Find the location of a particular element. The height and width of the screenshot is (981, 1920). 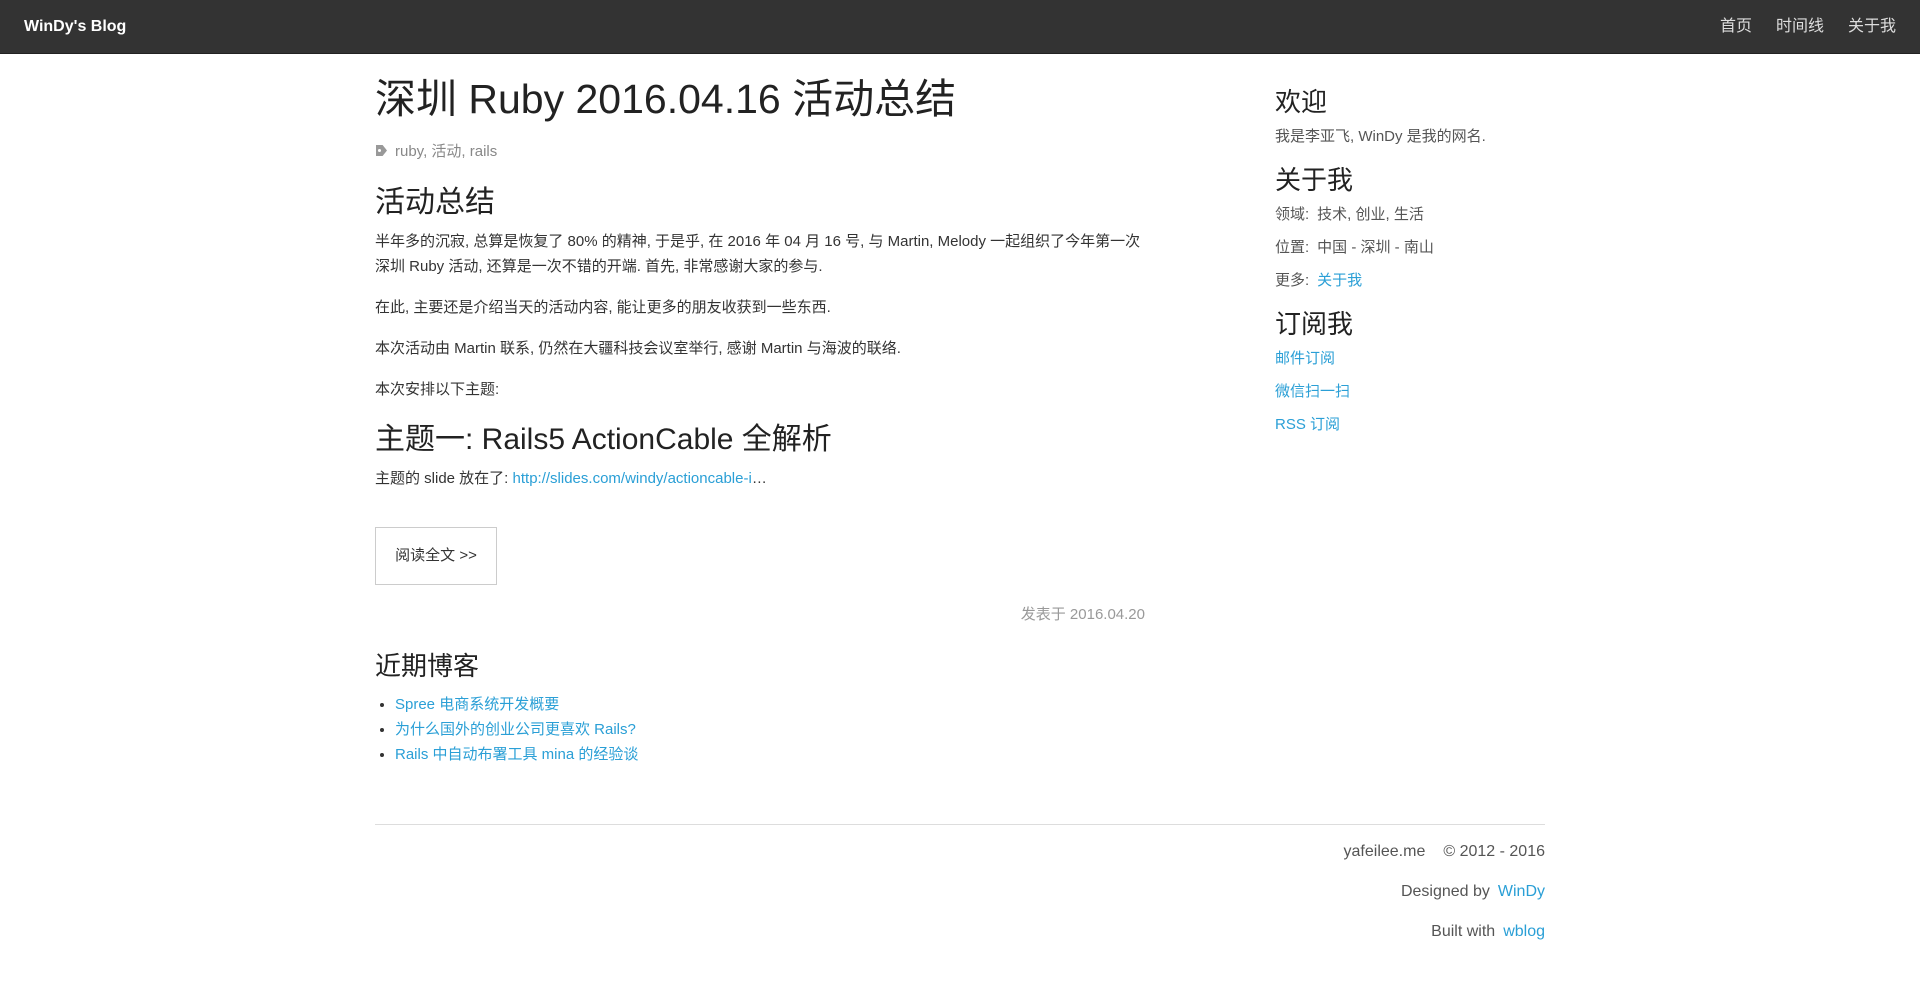

designed-by-label: Designed by is located at coordinates (1445, 891).